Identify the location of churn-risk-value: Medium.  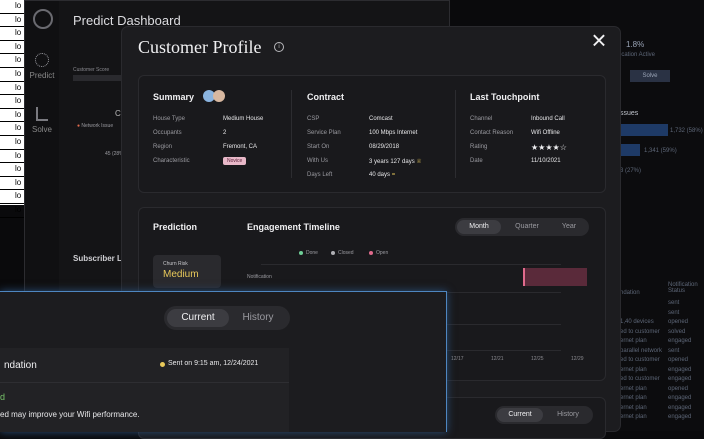
(181, 274).